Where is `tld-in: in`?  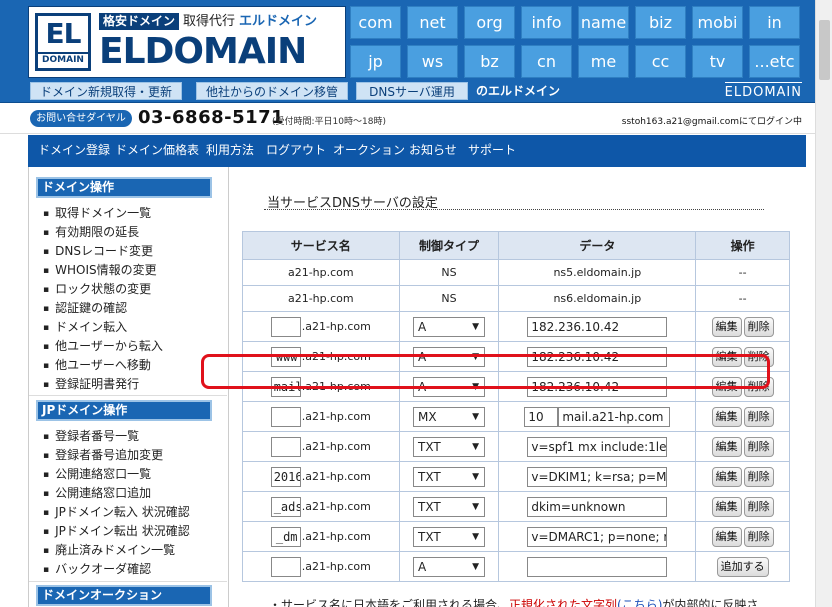
tld-in: in is located at coordinates (774, 22).